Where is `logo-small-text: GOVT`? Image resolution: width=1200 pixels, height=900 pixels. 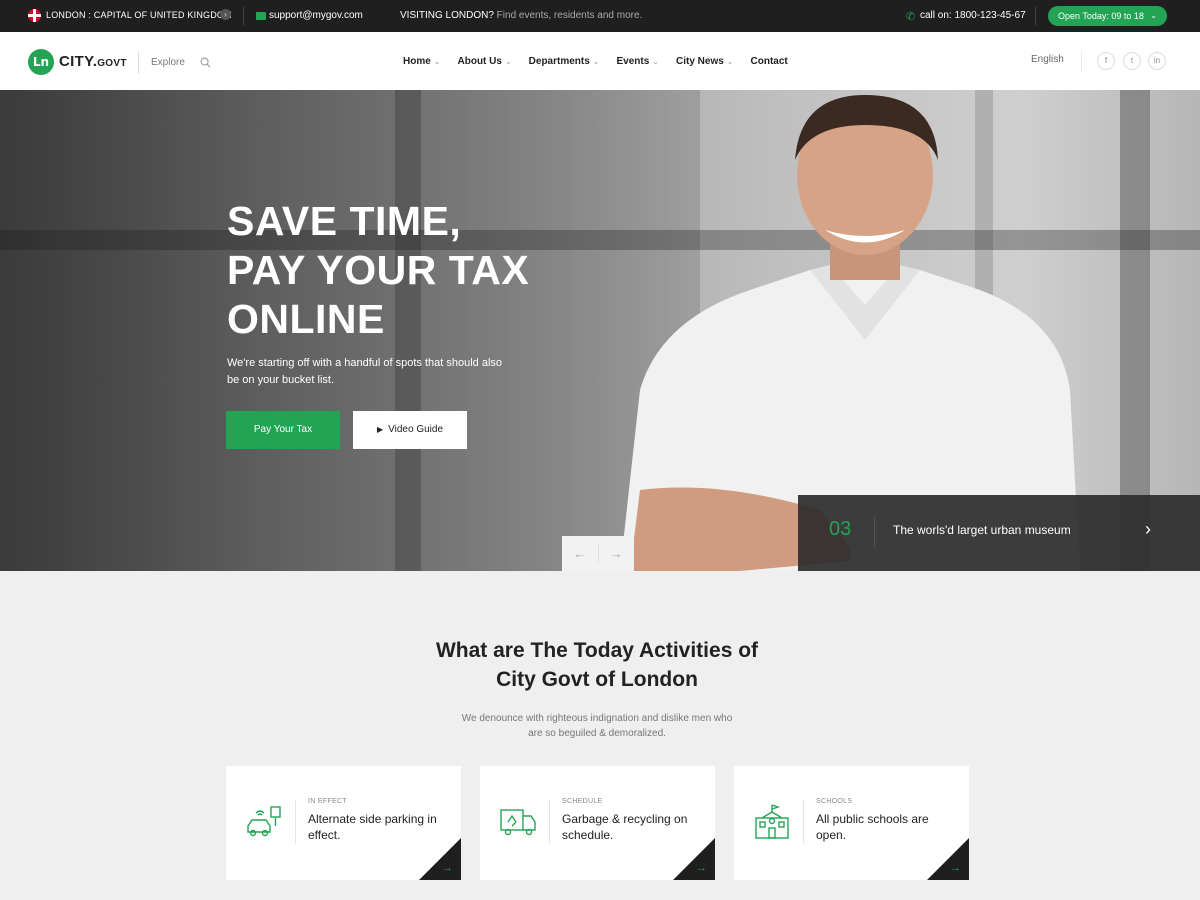 logo-small-text: GOVT is located at coordinates (112, 63).